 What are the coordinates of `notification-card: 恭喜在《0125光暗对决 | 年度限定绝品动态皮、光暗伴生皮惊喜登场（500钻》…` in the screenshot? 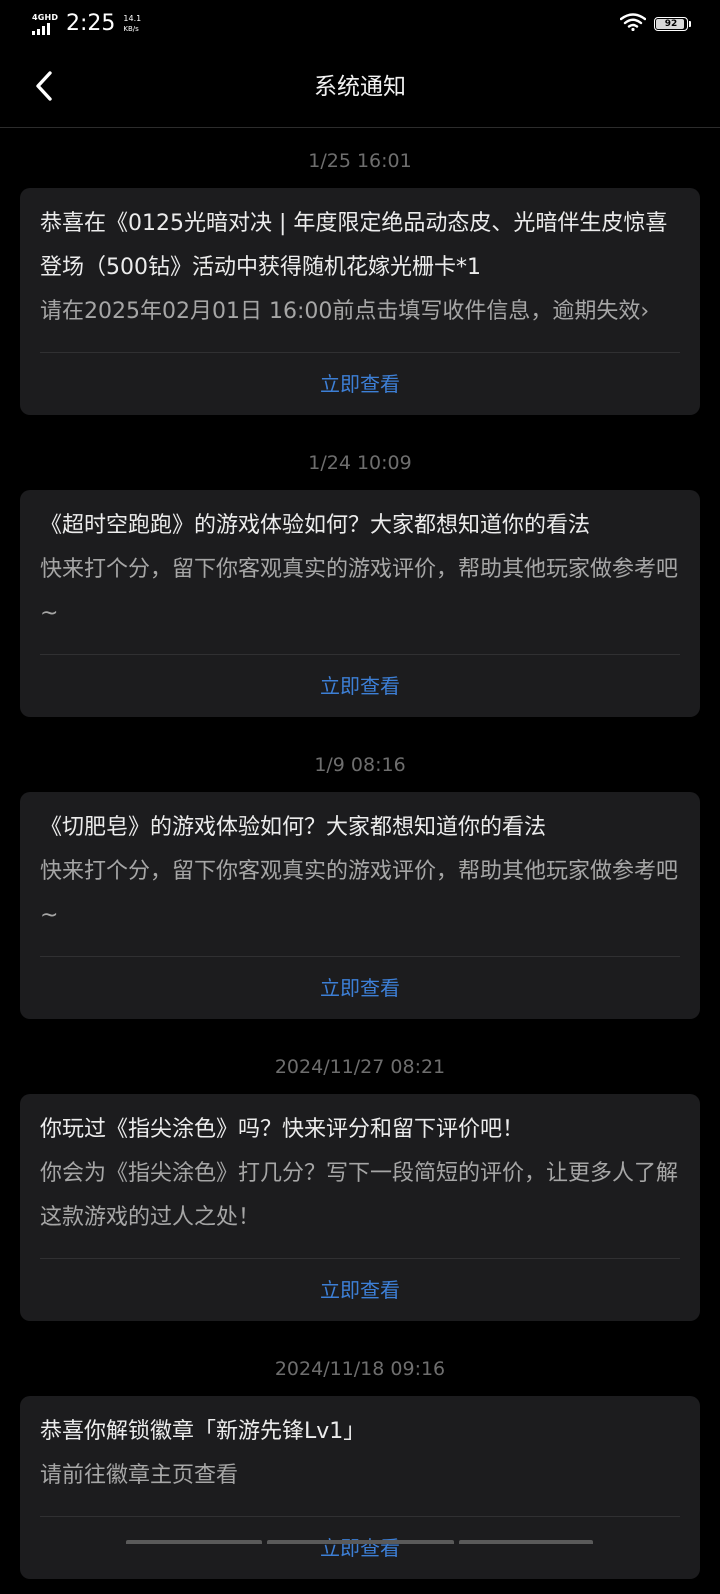 It's located at (360, 301).